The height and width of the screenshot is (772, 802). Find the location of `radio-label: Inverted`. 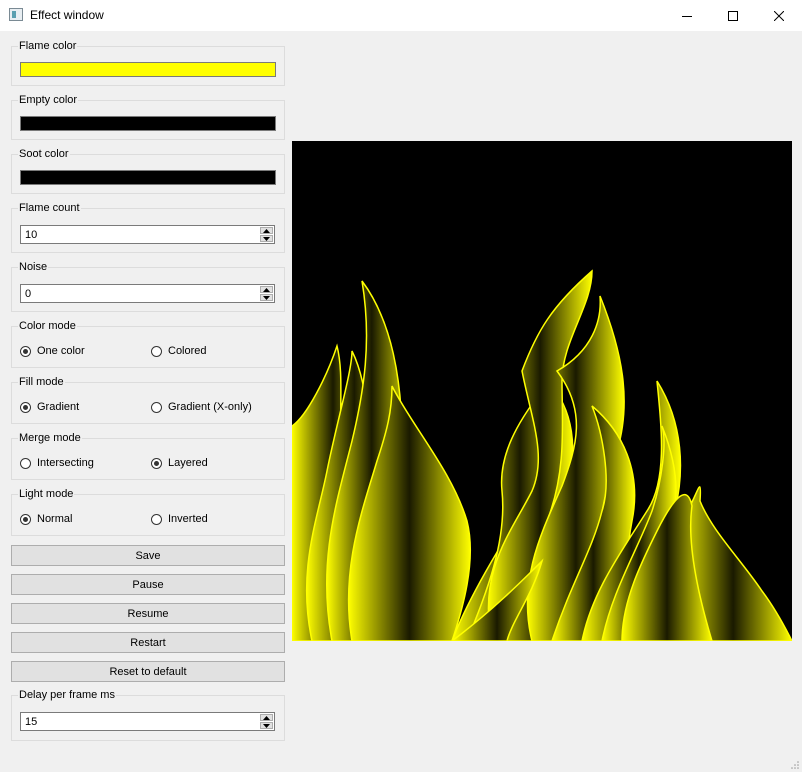

radio-label: Inverted is located at coordinates (188, 519).